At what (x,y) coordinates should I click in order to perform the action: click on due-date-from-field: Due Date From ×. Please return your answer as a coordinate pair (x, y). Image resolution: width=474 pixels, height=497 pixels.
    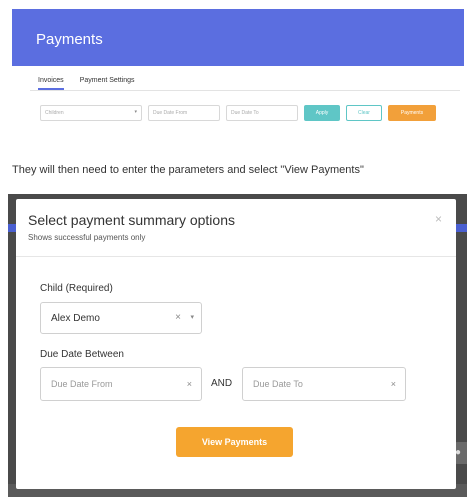
    Looking at the image, I should click on (121, 384).